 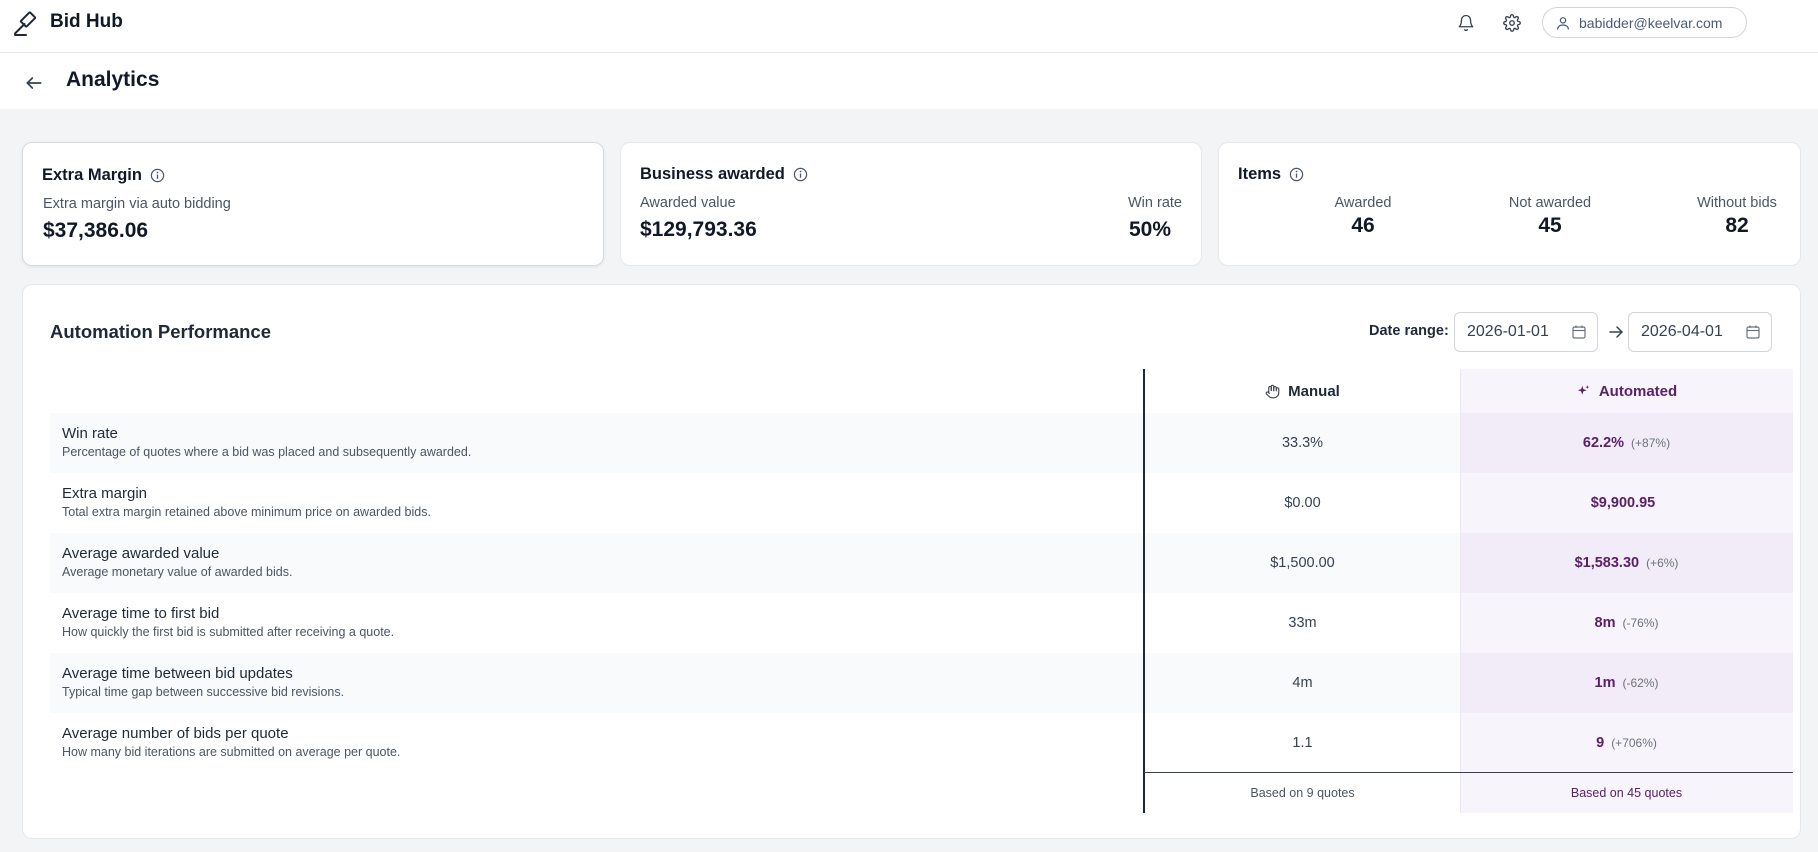 I want to click on manual-column-label: Manual, so click(x=1314, y=391).